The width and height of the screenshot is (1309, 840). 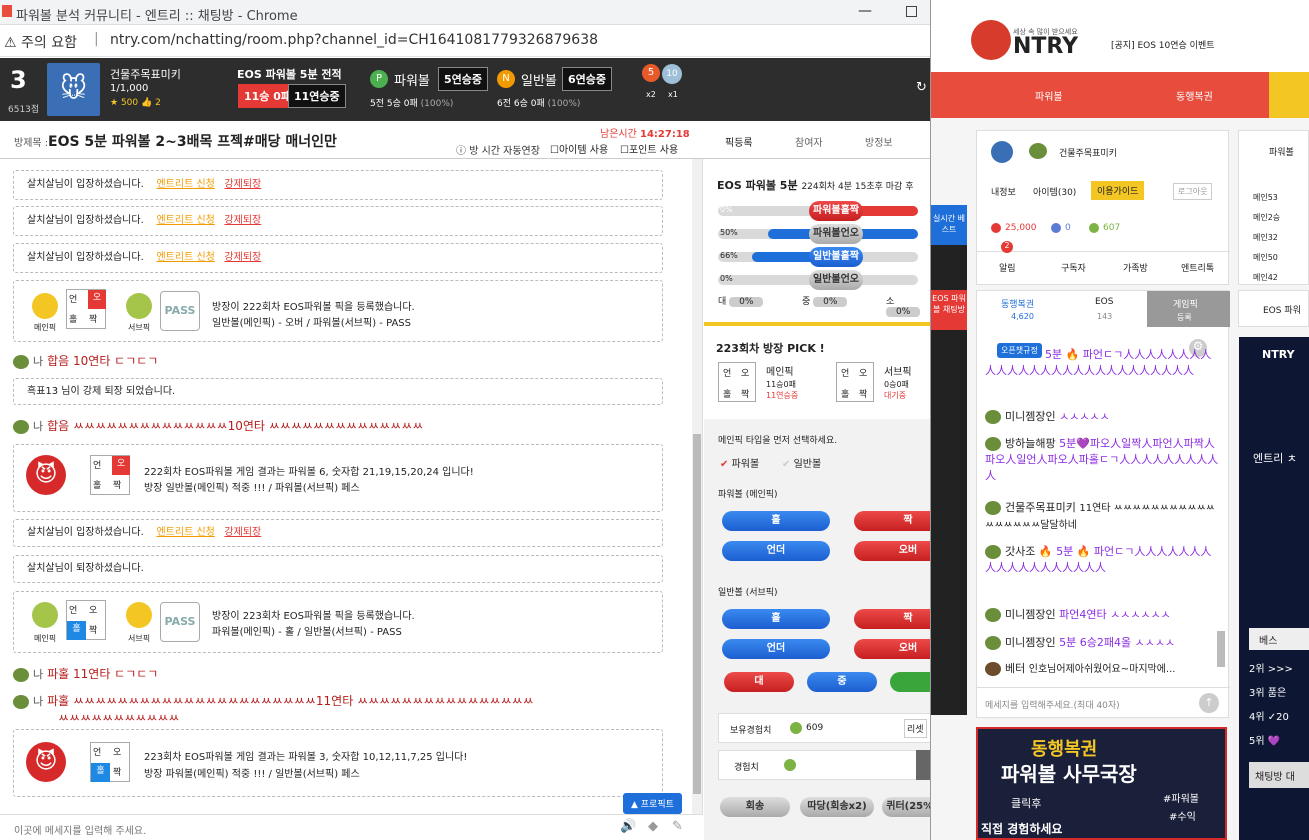 What do you see at coordinates (311, 323) in the screenshot?
I see `pick-detail: 일반볼(메인픽) - 오버 / 파워볼(서브픽) - PASS` at bounding box center [311, 323].